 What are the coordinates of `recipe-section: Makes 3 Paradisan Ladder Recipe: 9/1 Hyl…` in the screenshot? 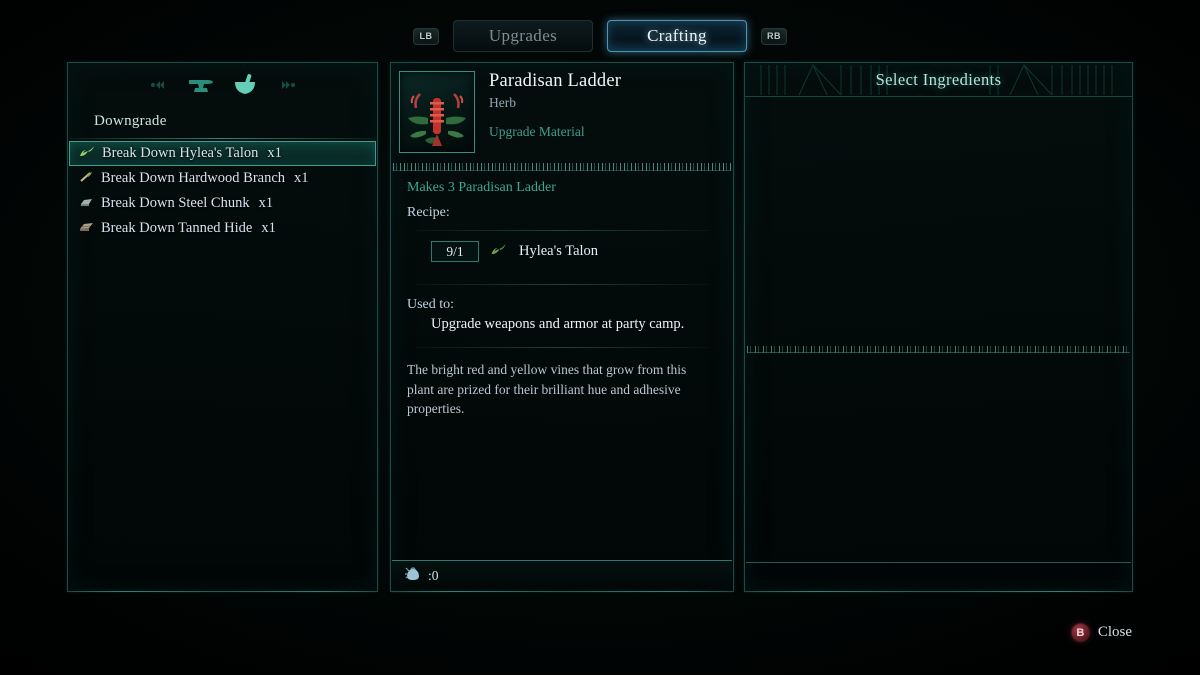 It's located at (562, 259).